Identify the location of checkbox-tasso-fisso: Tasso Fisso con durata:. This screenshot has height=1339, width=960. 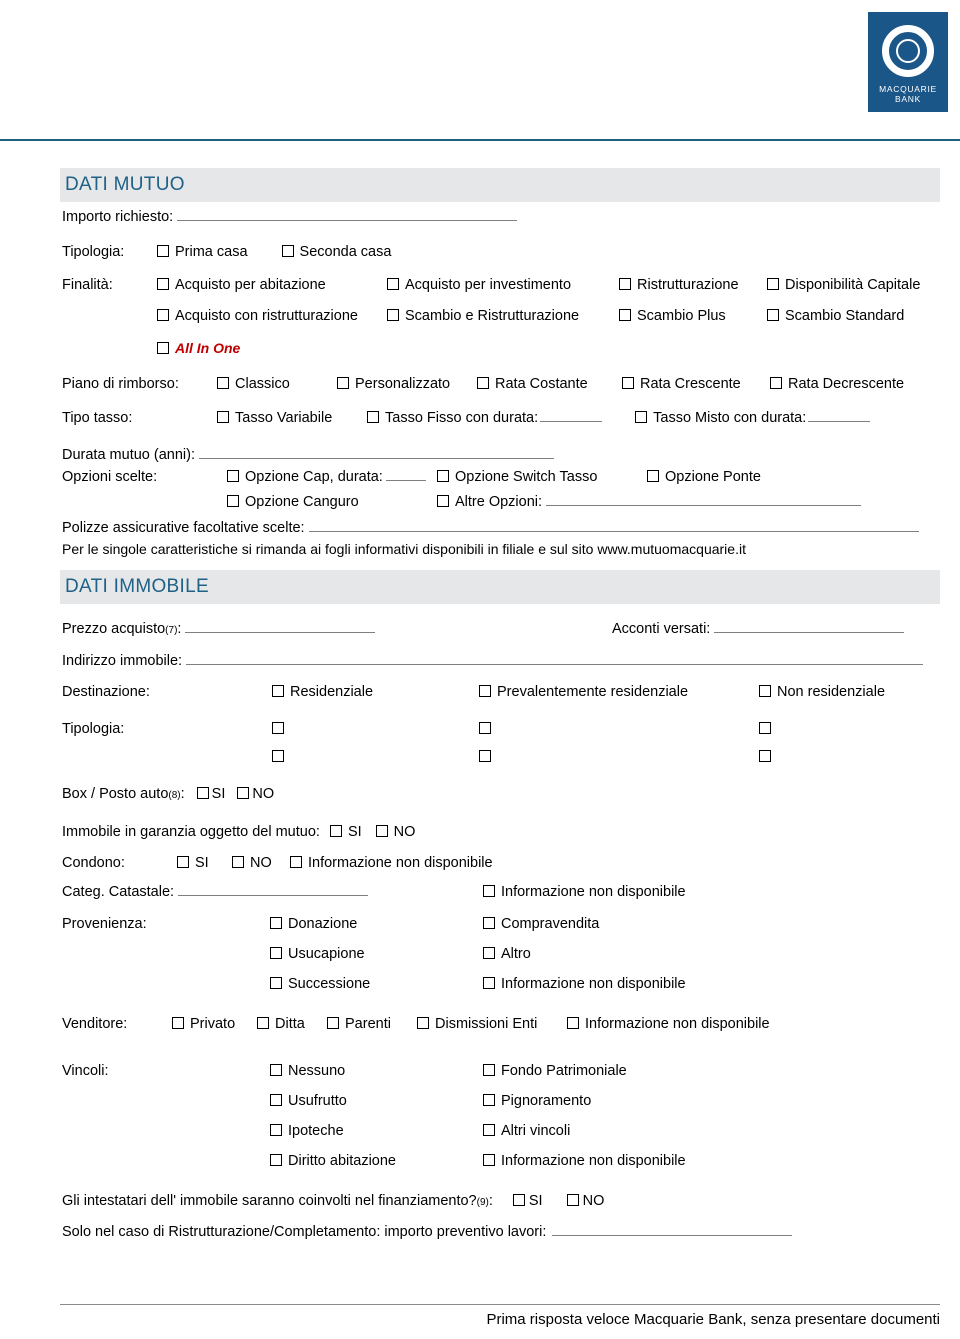
(485, 418).